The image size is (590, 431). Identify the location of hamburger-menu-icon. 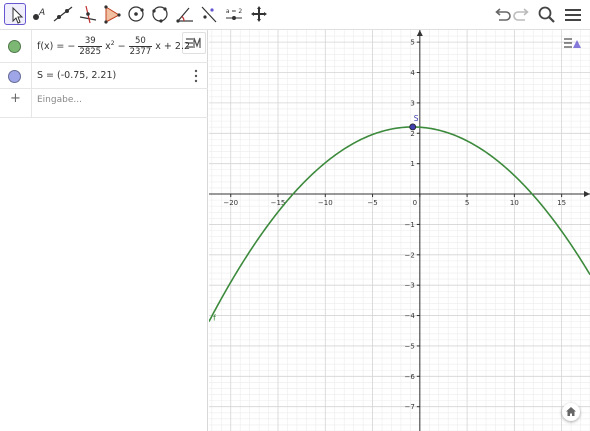
(573, 15).